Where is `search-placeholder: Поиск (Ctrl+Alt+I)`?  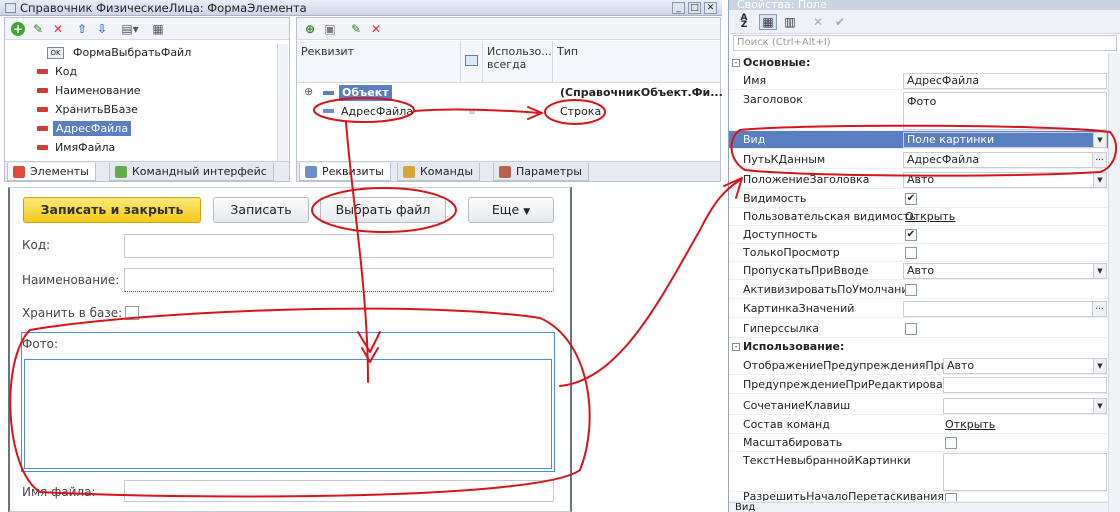
search-placeholder: Поиск (Ctrl+Alt+I) is located at coordinates (784, 42).